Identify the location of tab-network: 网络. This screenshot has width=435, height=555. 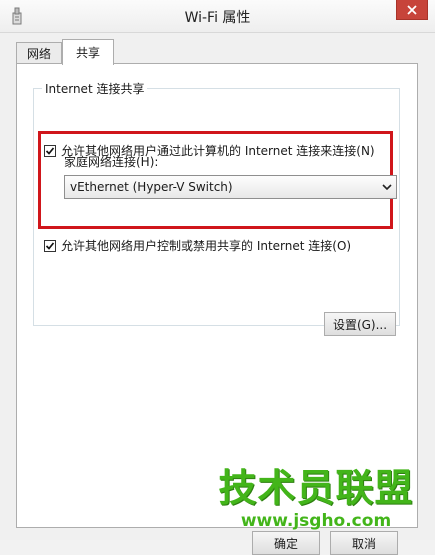
(39, 53).